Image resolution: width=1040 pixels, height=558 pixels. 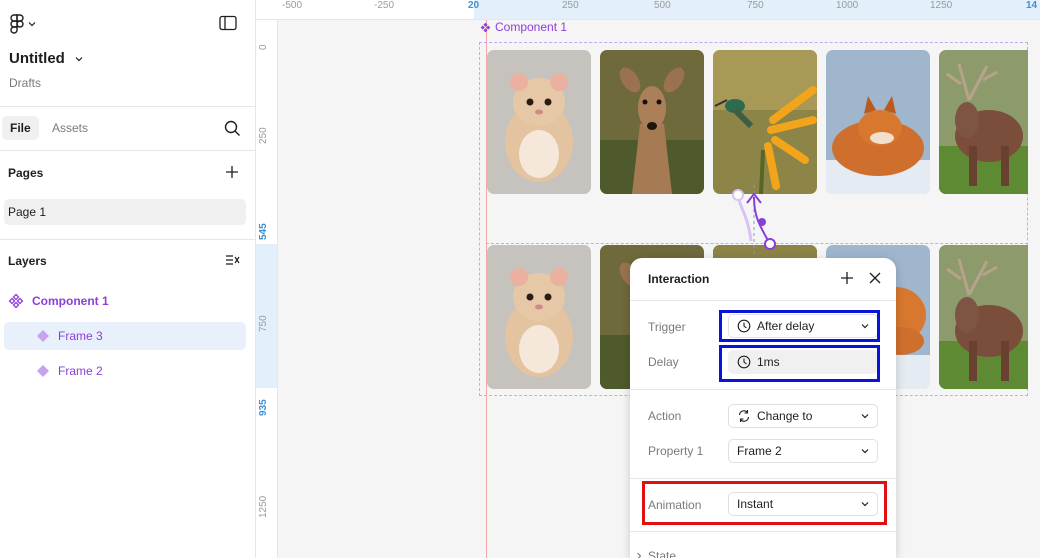 What do you see at coordinates (20, 128) in the screenshot?
I see `tab-file: File` at bounding box center [20, 128].